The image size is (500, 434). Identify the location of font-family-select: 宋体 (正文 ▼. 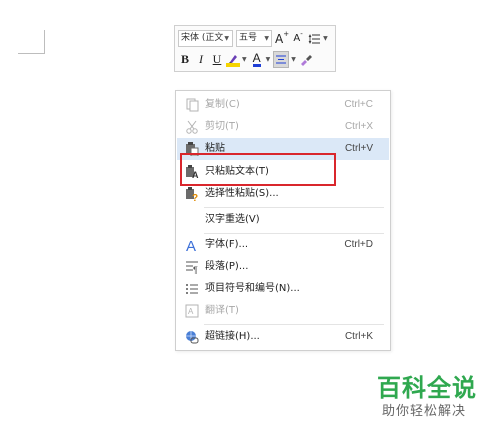
(205, 38).